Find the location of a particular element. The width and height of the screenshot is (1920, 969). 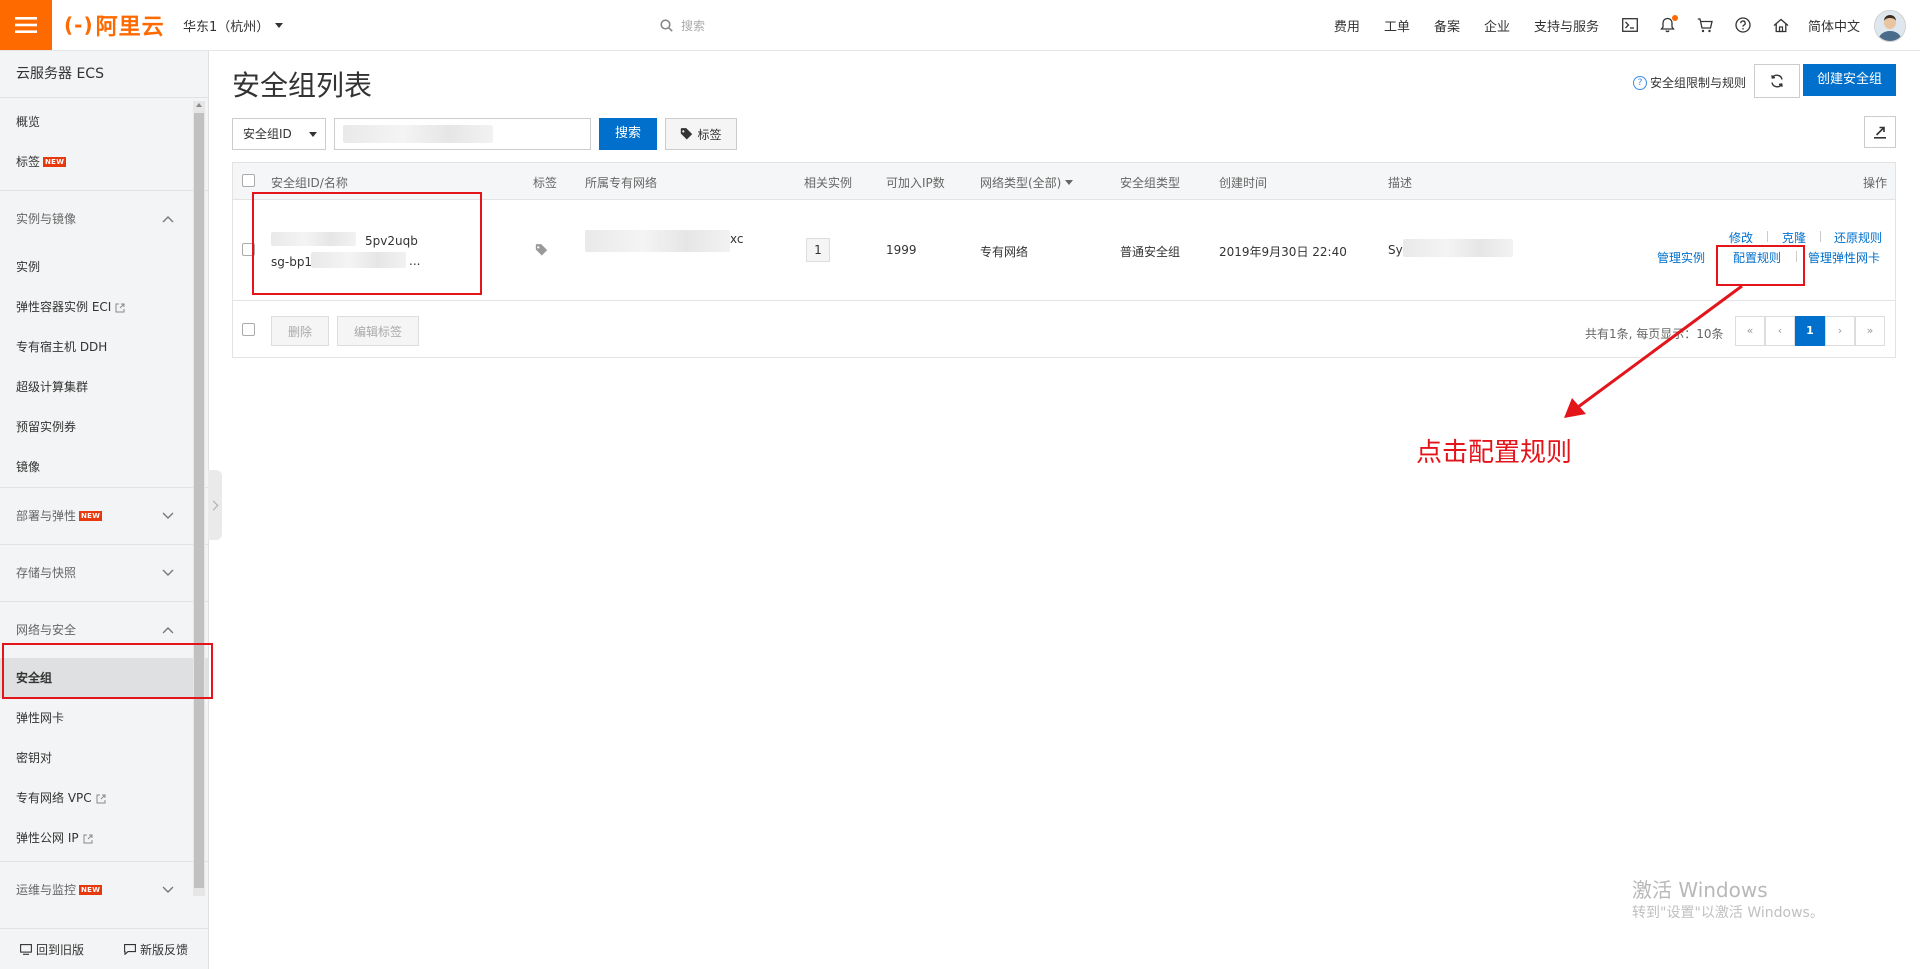

last-page-button: » is located at coordinates (1870, 331).